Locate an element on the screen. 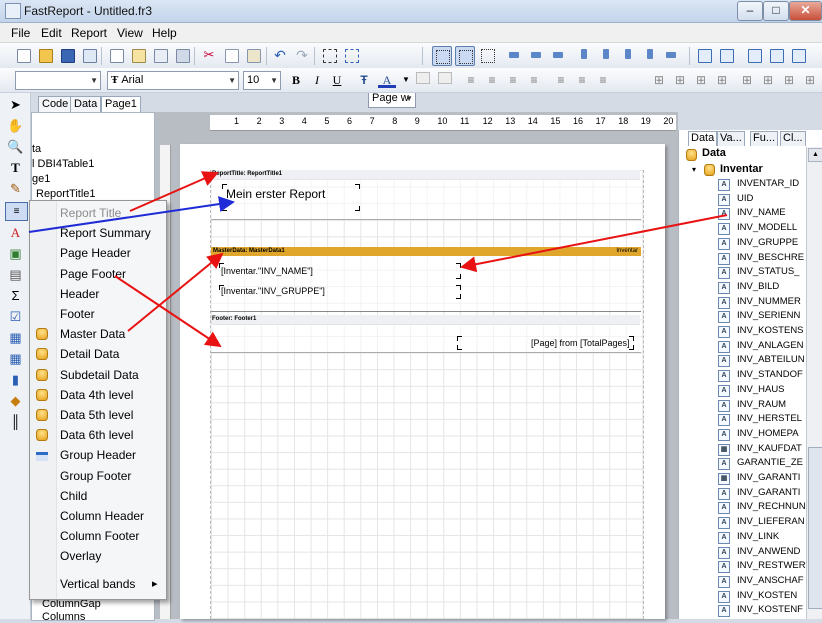 This screenshot has width=822, height=623. align-to-grid-icon is located at coordinates (465, 56).